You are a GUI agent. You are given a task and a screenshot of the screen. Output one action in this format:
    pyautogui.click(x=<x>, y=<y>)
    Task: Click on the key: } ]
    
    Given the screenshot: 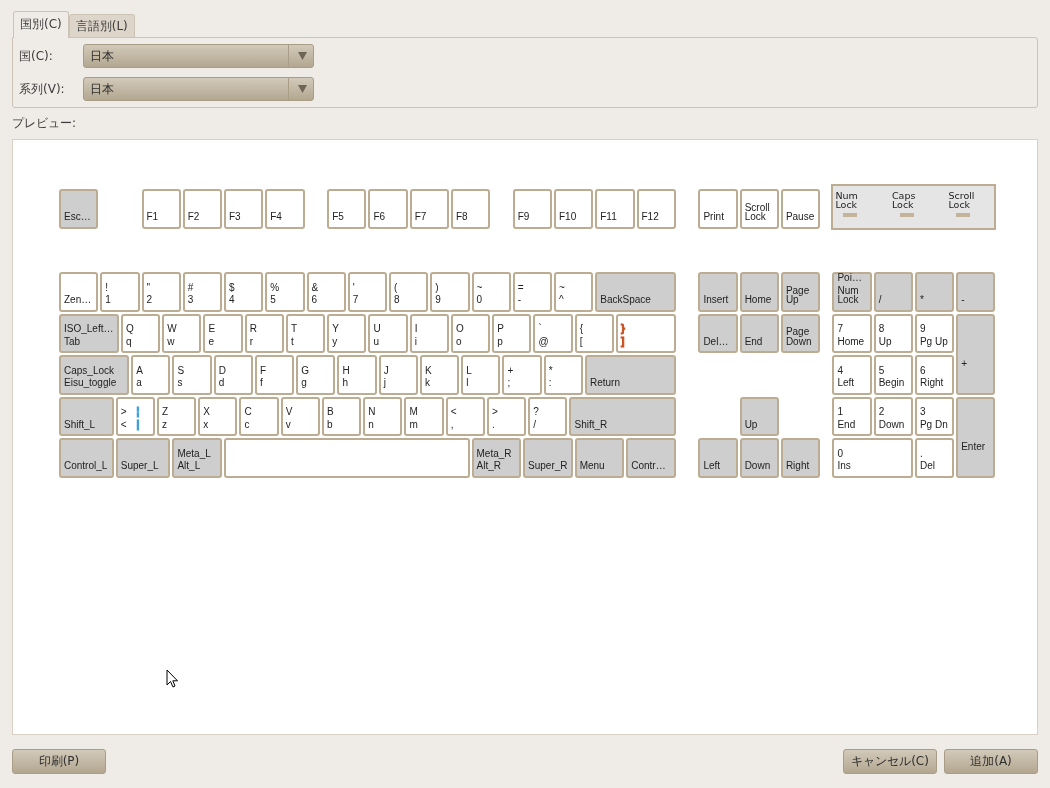 What is the action you would take?
    pyautogui.click(x=645, y=333)
    